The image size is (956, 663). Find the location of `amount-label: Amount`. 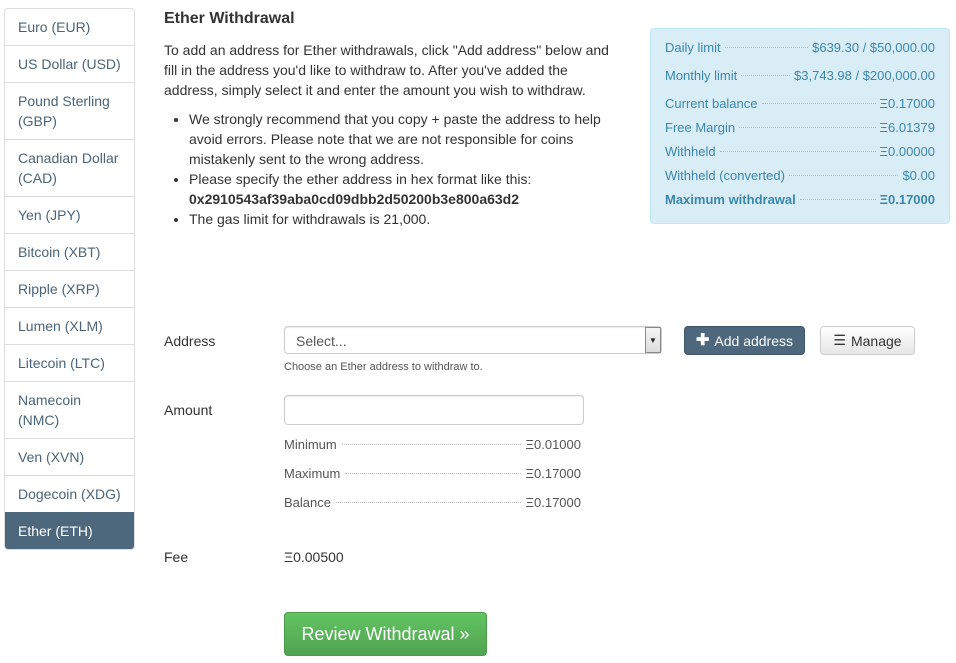

amount-label: Amount is located at coordinates (188, 410).